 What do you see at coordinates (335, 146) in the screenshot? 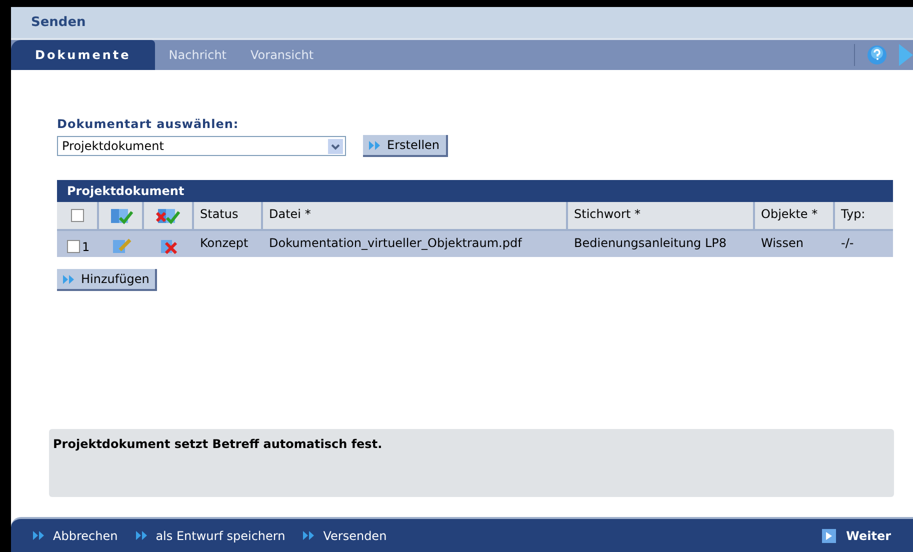
I see `dropdown-icon` at bounding box center [335, 146].